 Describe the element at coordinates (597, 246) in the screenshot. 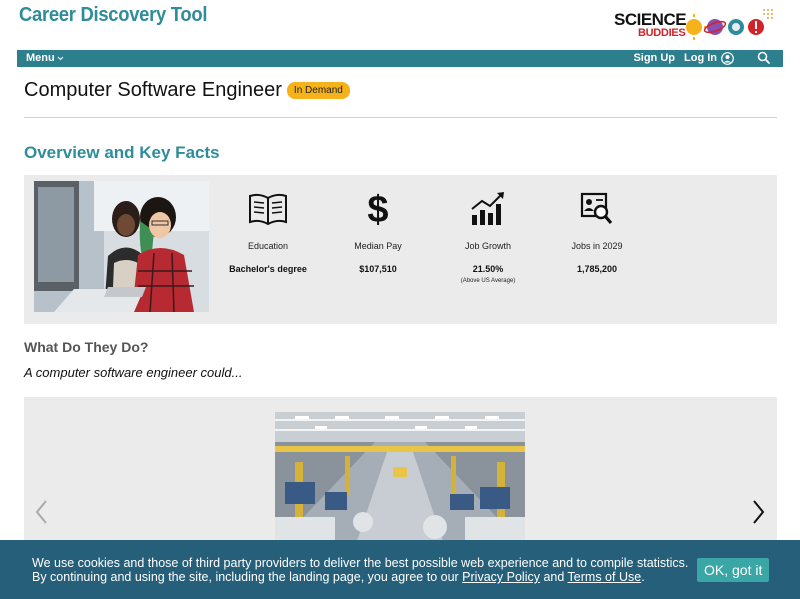

I see `fact-label: Jobs in 2029` at that location.